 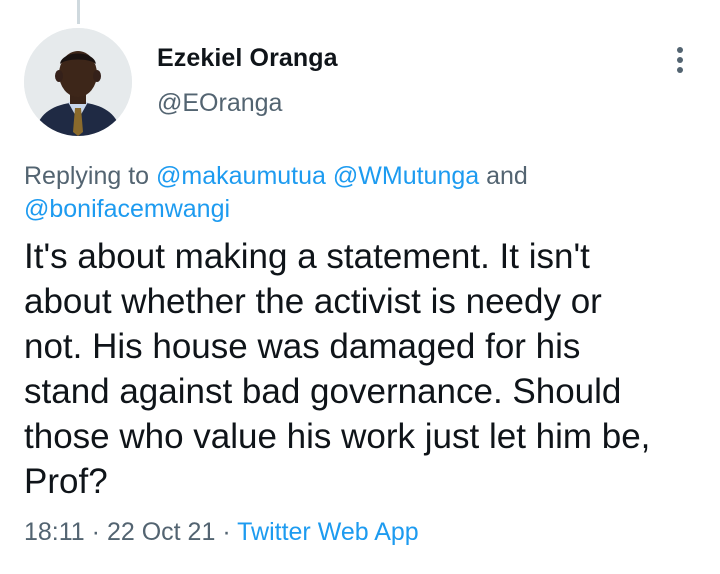 What do you see at coordinates (247, 58) in the screenshot?
I see `author-name: Ezekiel Oranga` at bounding box center [247, 58].